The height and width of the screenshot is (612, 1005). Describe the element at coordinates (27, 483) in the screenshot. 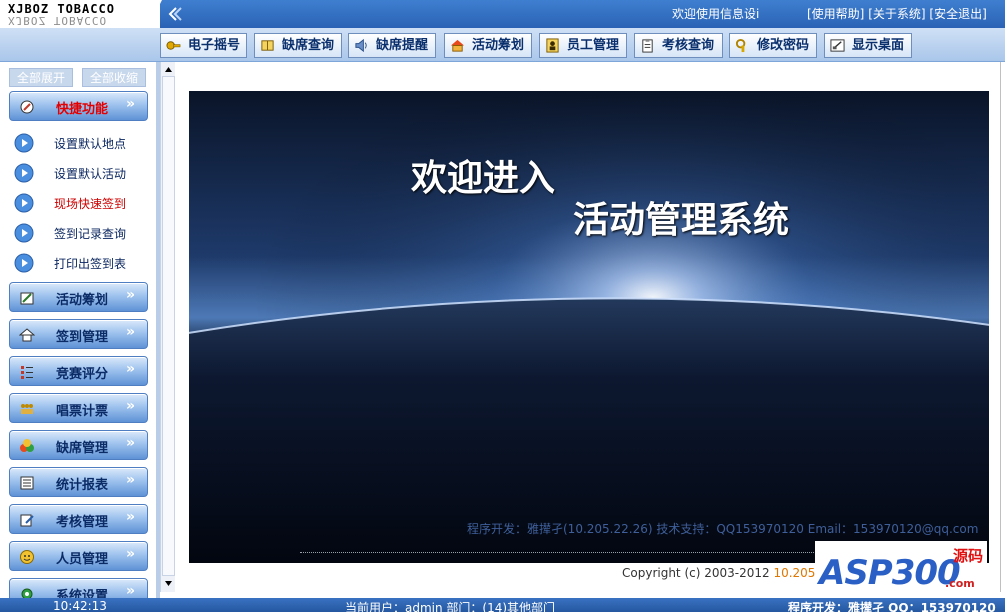

I see `report-icon` at that location.